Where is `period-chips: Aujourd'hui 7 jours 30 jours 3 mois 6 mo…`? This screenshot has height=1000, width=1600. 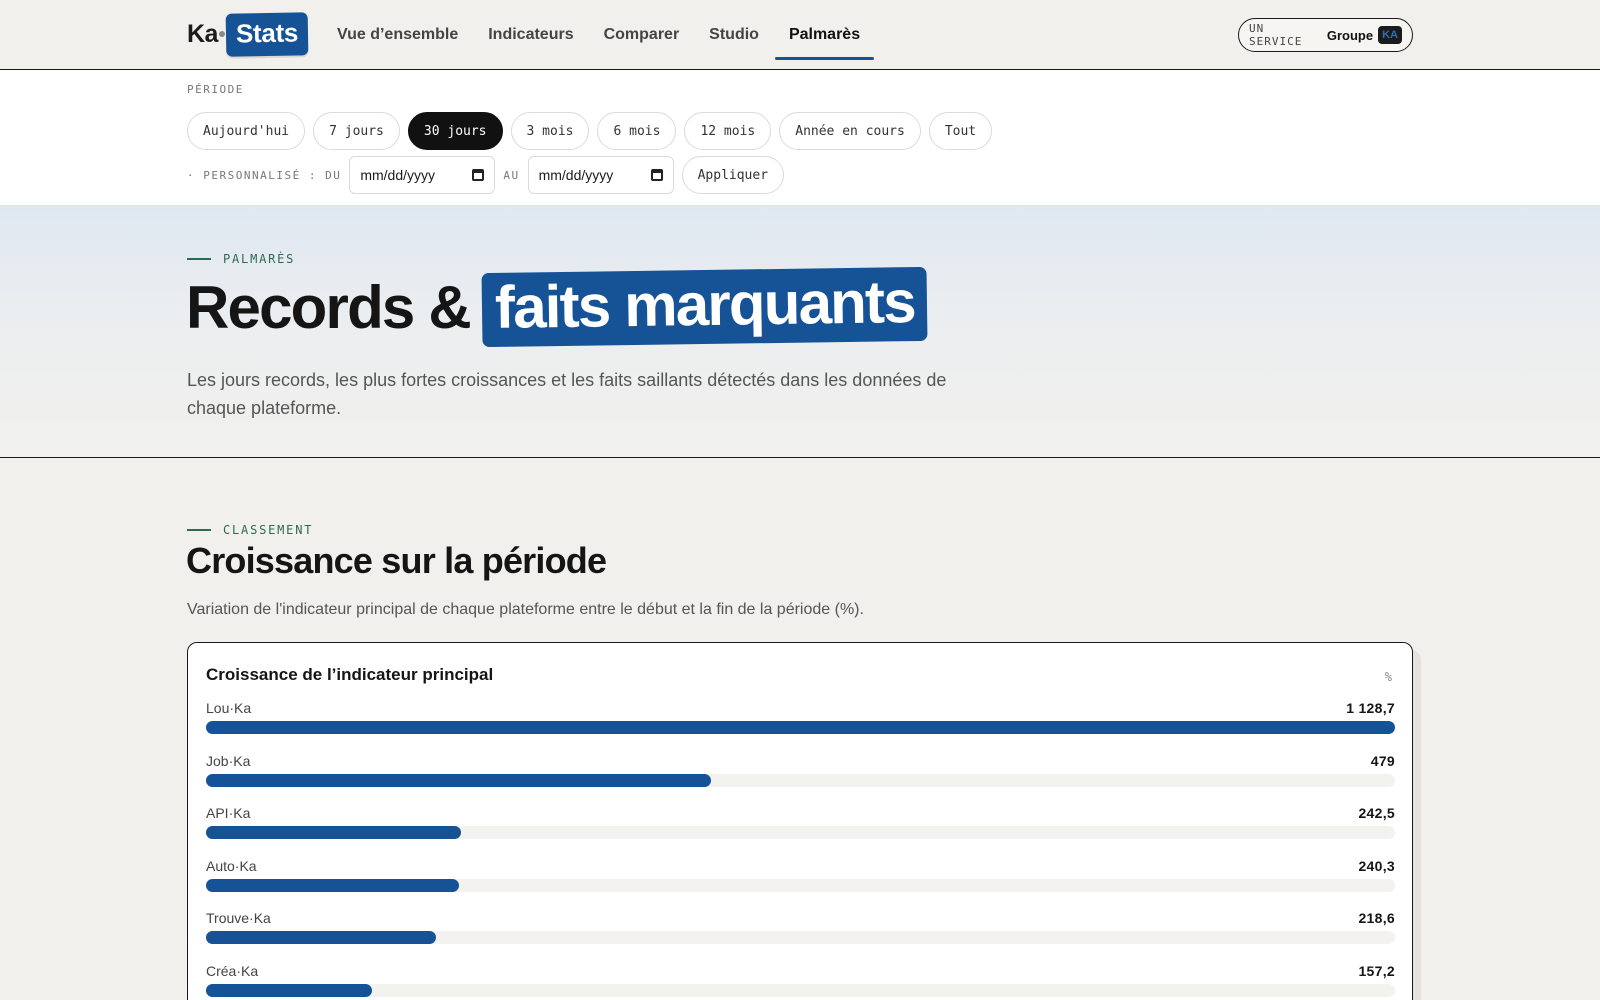
period-chips: Aujourd'hui 7 jours 30 jours 3 mois 6 mo… is located at coordinates (590, 131).